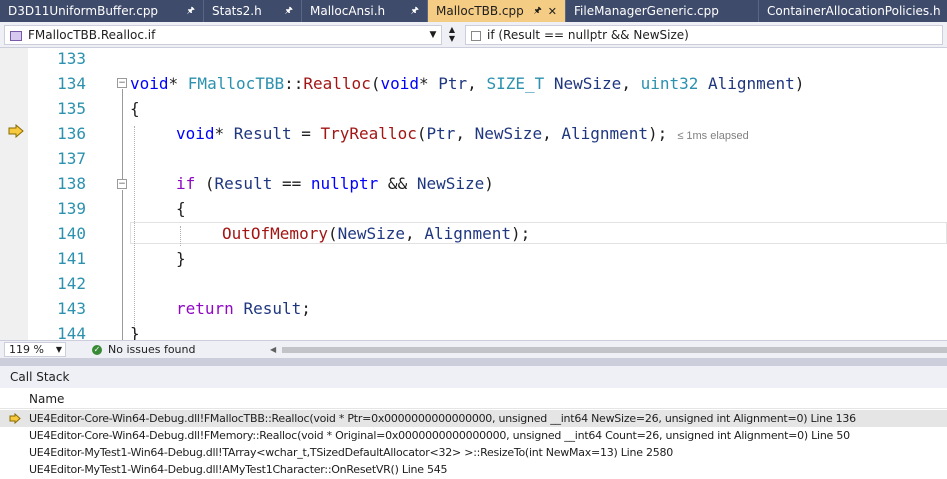 This screenshot has height=479, width=947. I want to click on tab-label: ContainerAllocationPolicies.h, so click(854, 11).